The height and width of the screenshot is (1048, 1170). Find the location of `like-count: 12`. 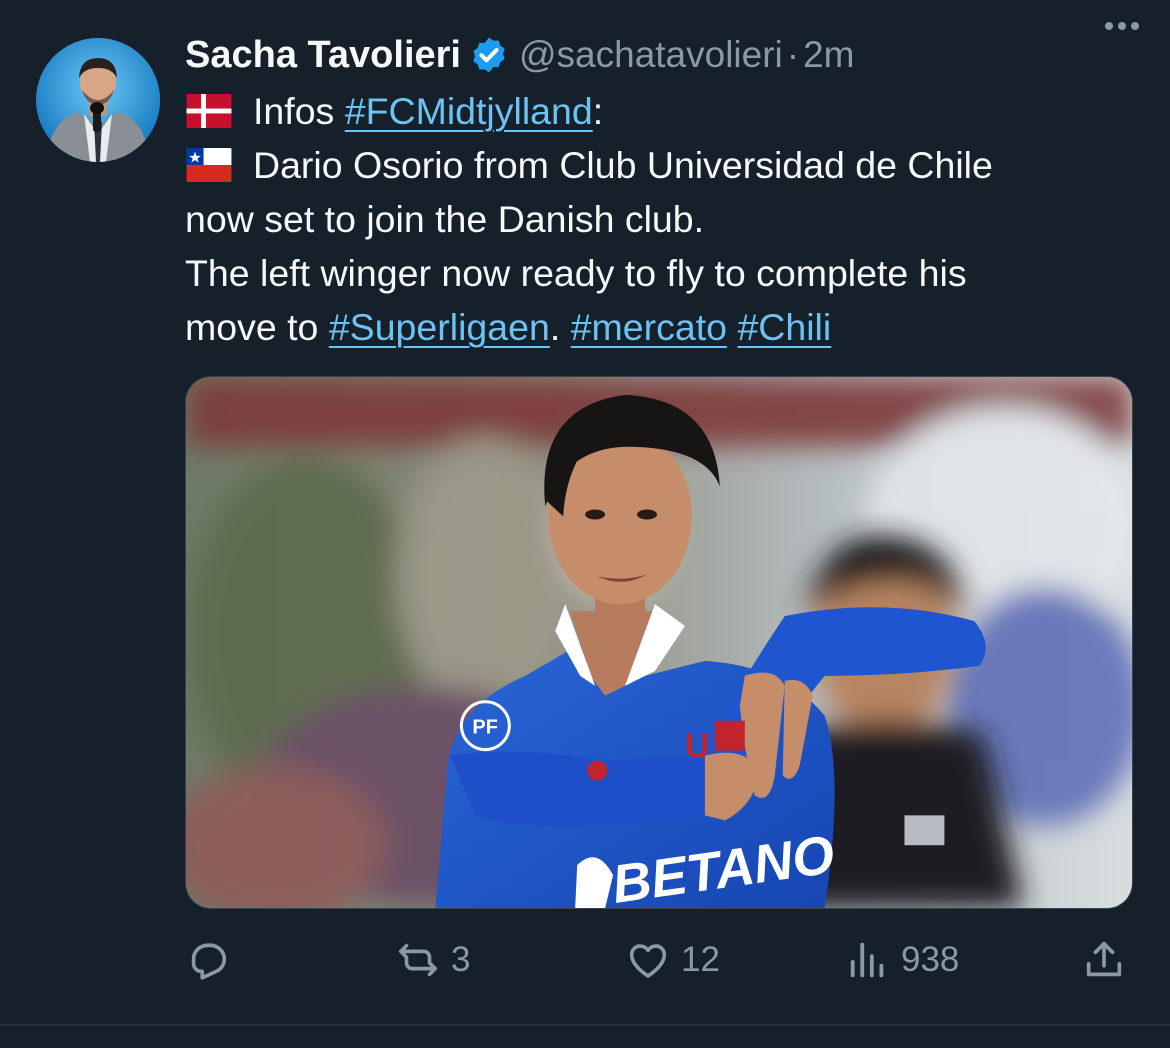

like-count: 12 is located at coordinates (700, 959).